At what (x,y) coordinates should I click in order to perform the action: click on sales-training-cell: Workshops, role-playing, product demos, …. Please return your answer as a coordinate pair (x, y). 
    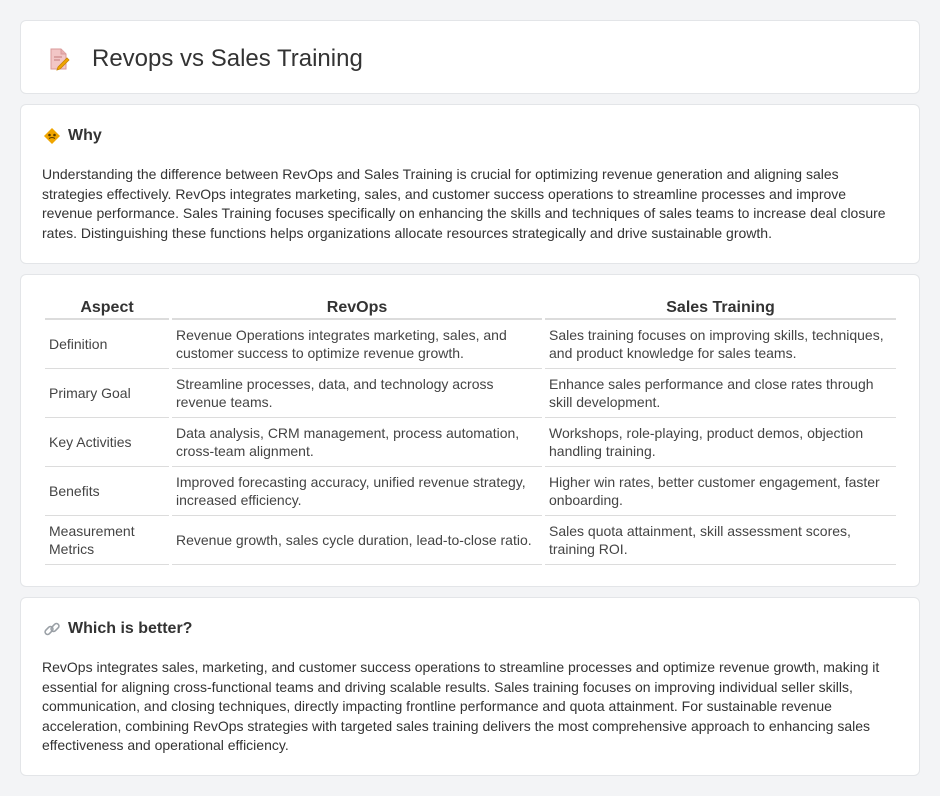
    Looking at the image, I should click on (720, 442).